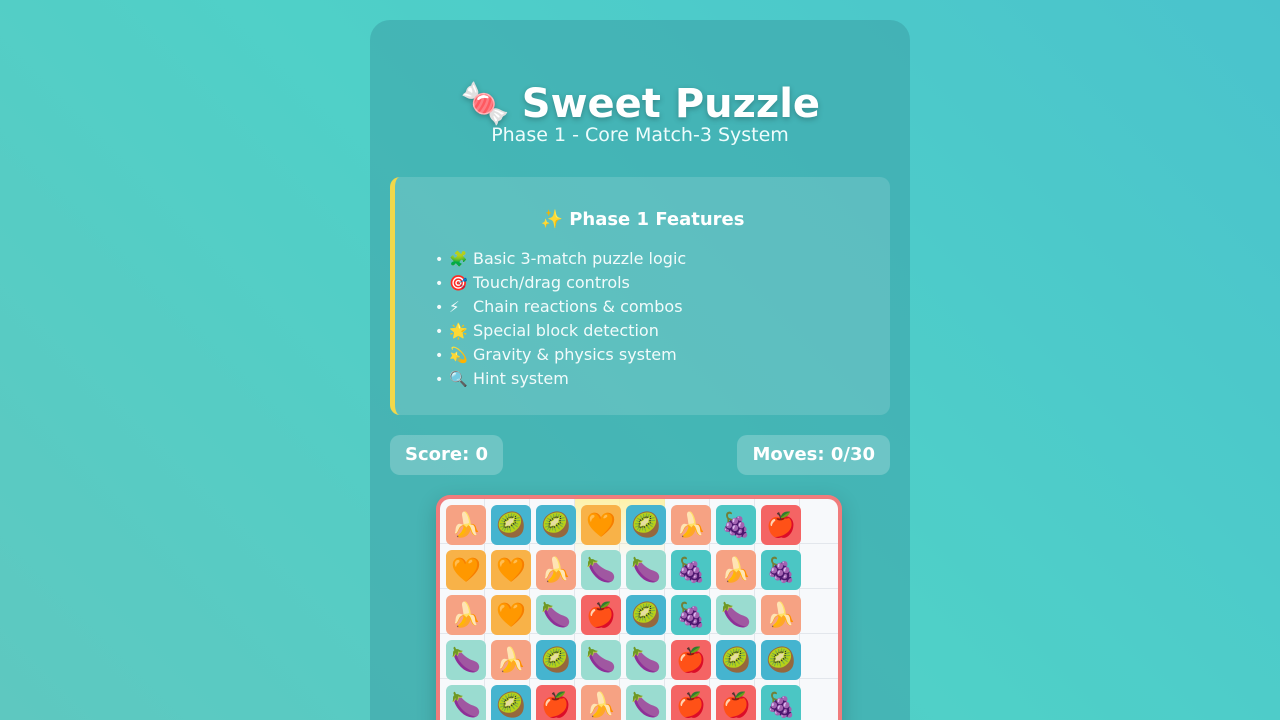 The width and height of the screenshot is (1280, 720). What do you see at coordinates (454, 307) in the screenshot?
I see `lightning-icon: ⚡` at bounding box center [454, 307].